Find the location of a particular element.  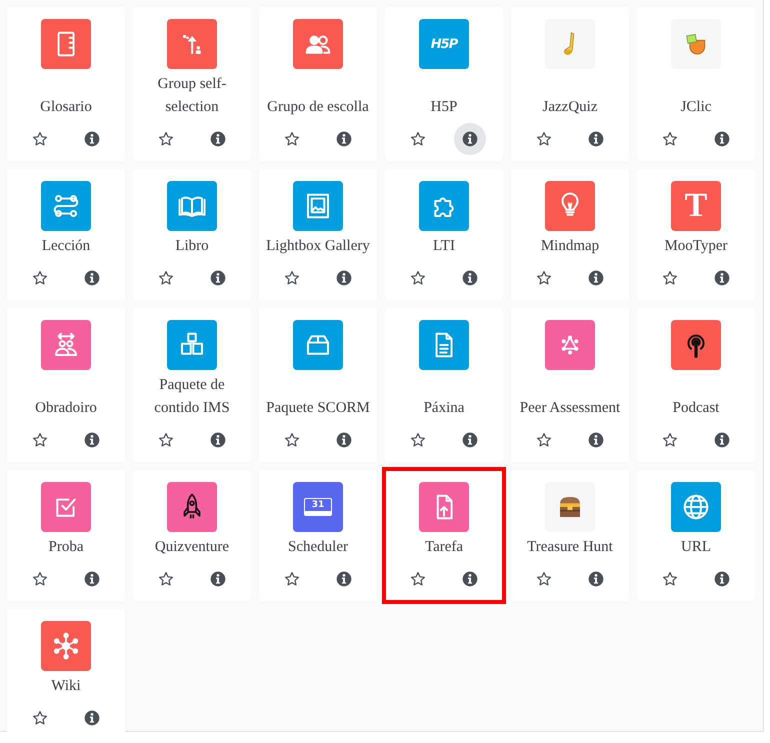

activity-name: Peer Assessment is located at coordinates (570, 408).